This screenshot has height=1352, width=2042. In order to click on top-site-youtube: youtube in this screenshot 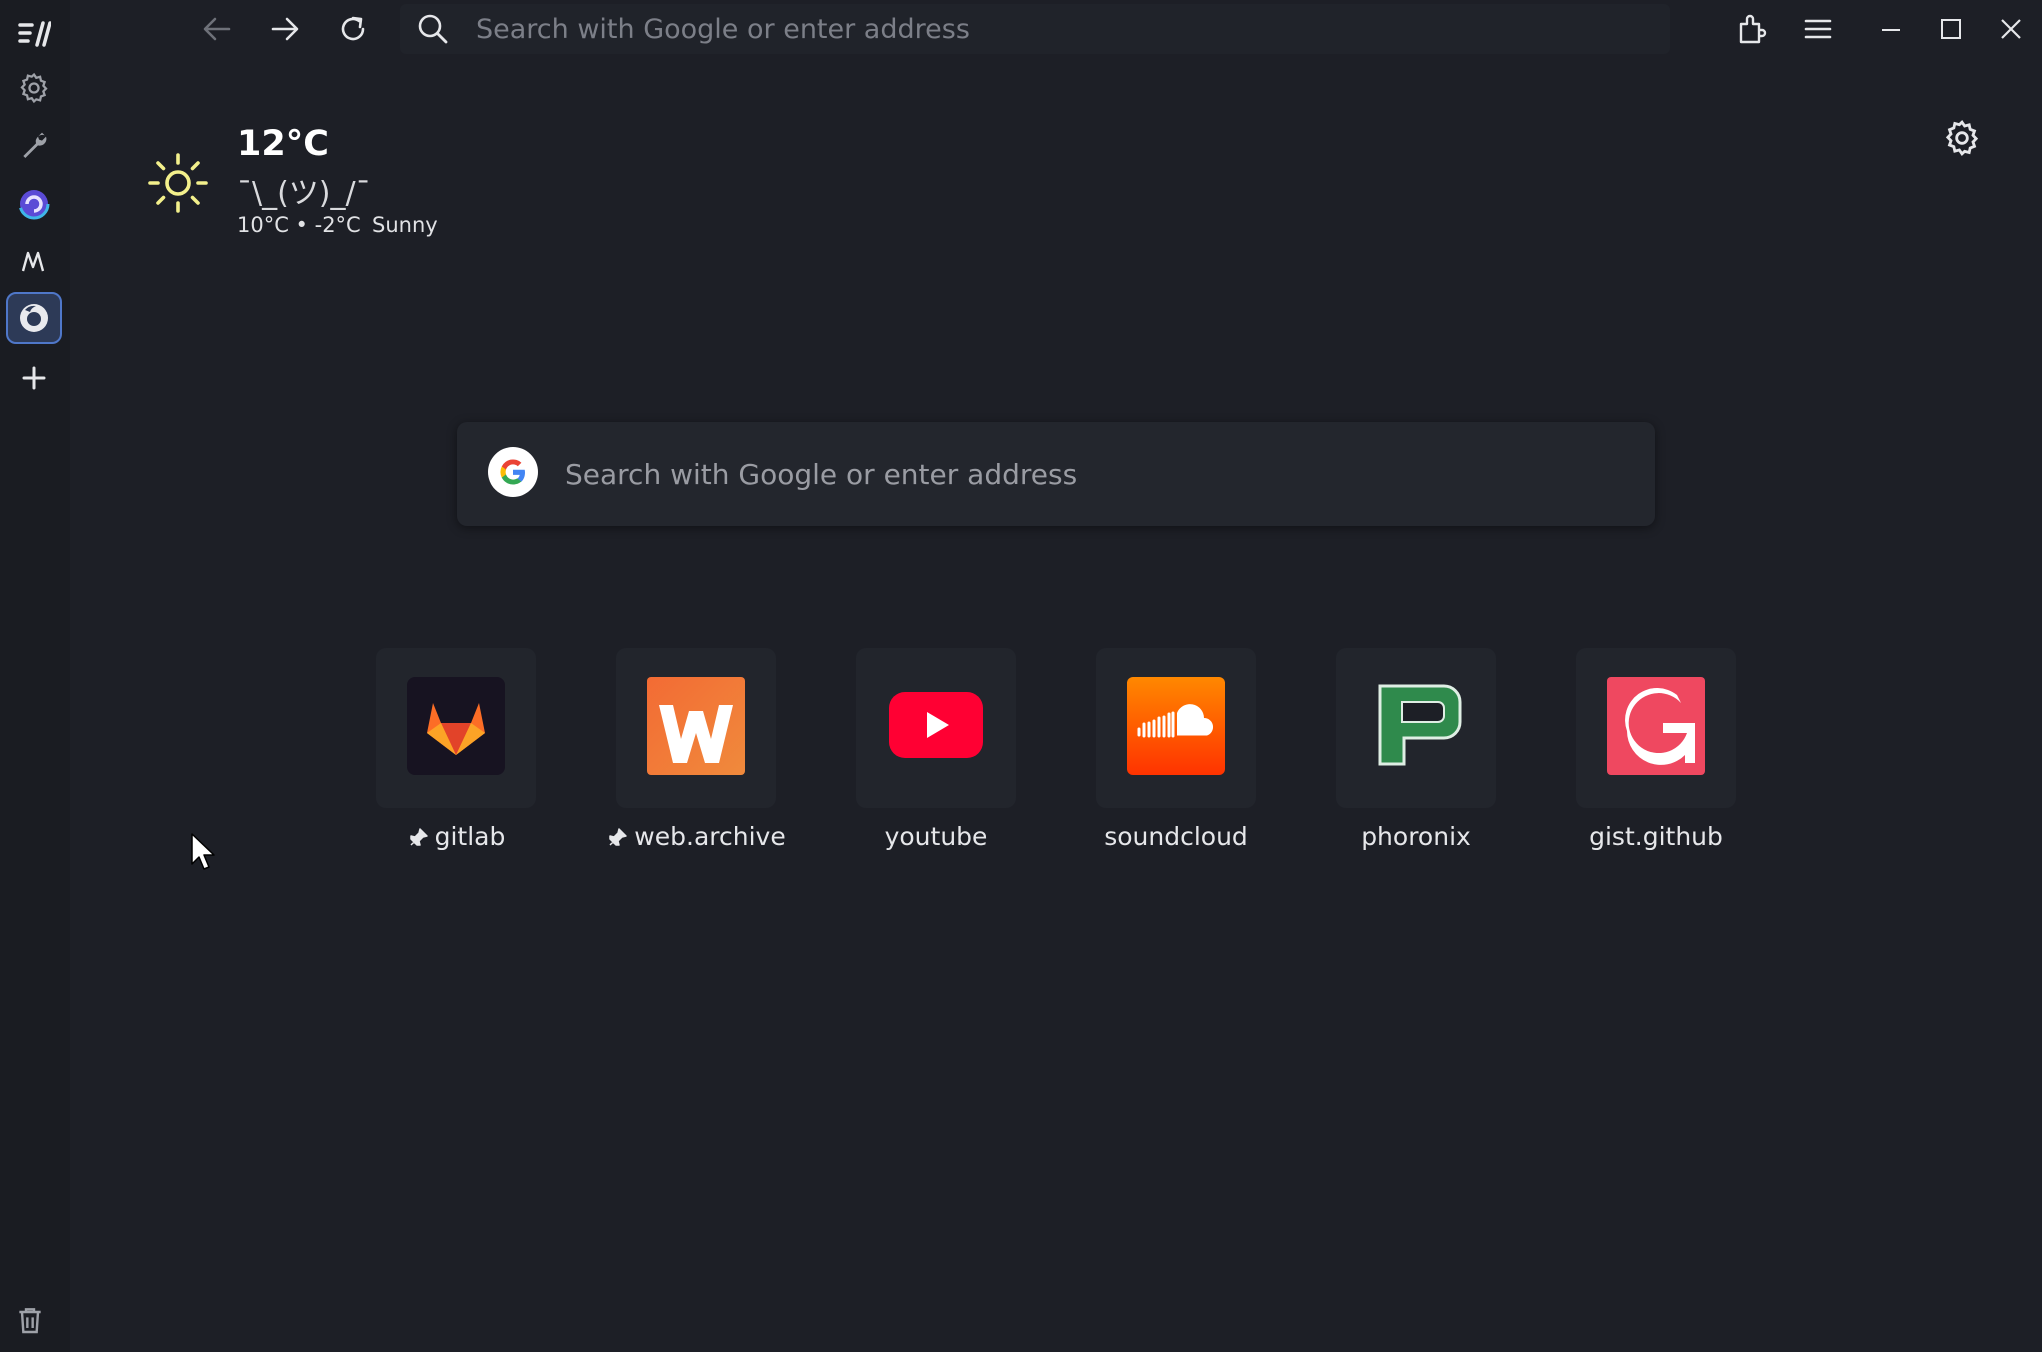, I will do `click(936, 758)`.